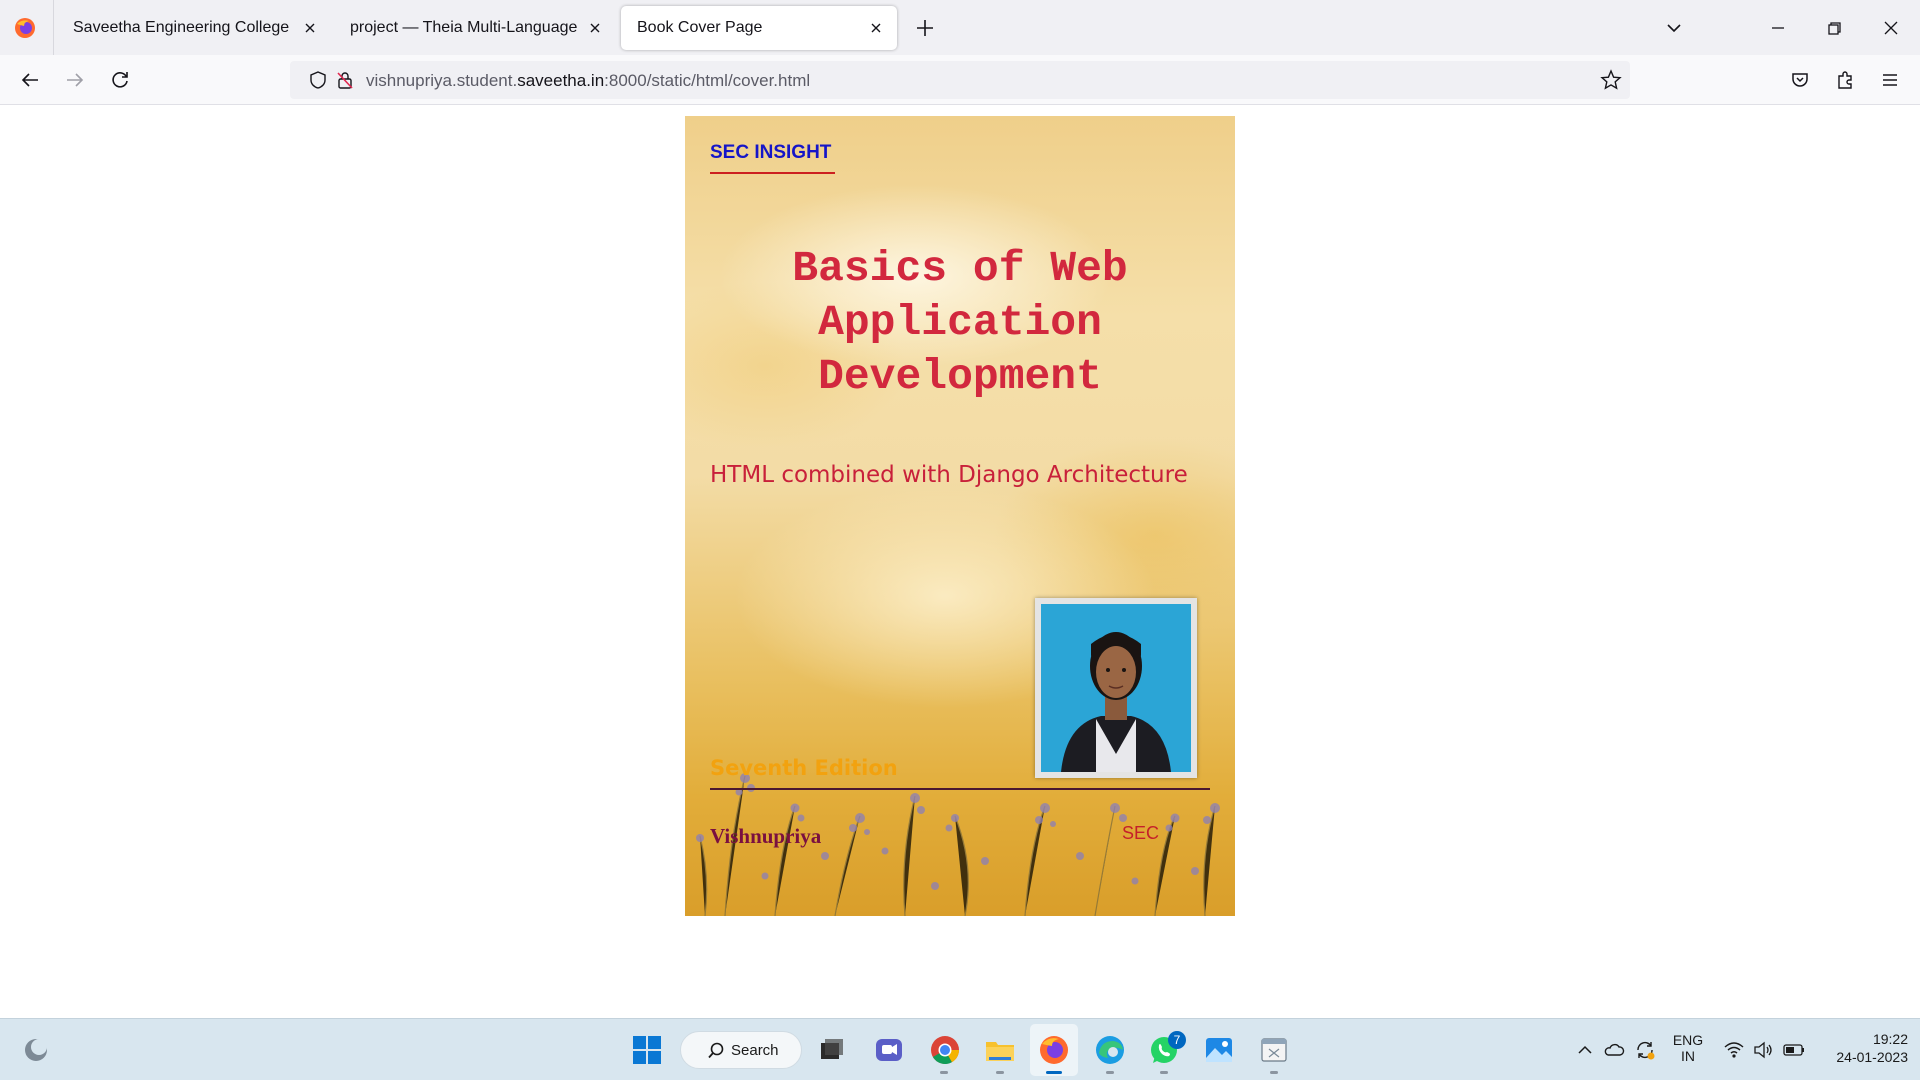 This screenshot has width=1920, height=1080. I want to click on tab-theia-project: project — Theia Multi-Language Ex, so click(470, 28).